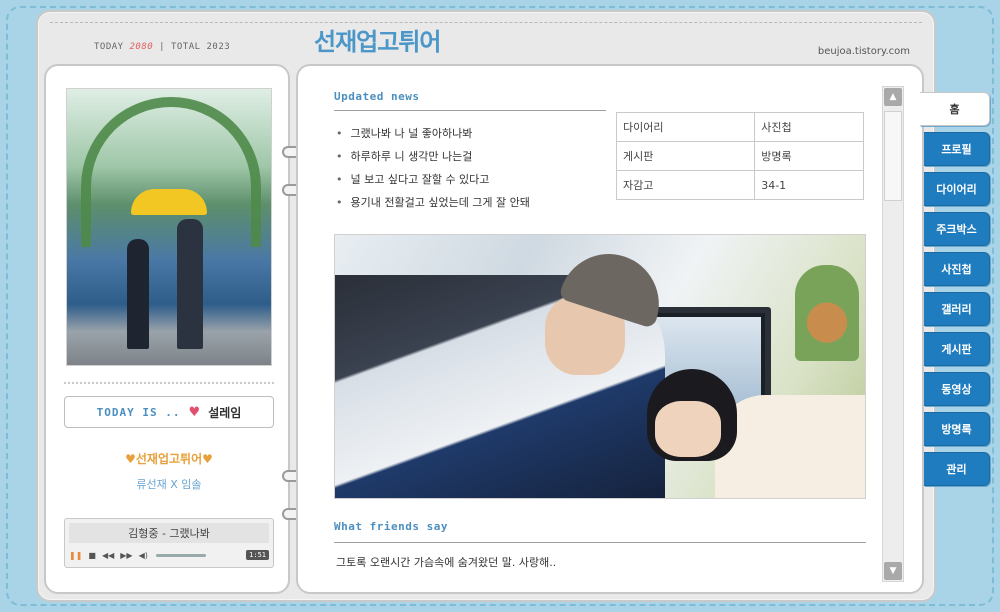 The width and height of the screenshot is (1000, 612). I want to click on category-link: 게시판, so click(685, 156).